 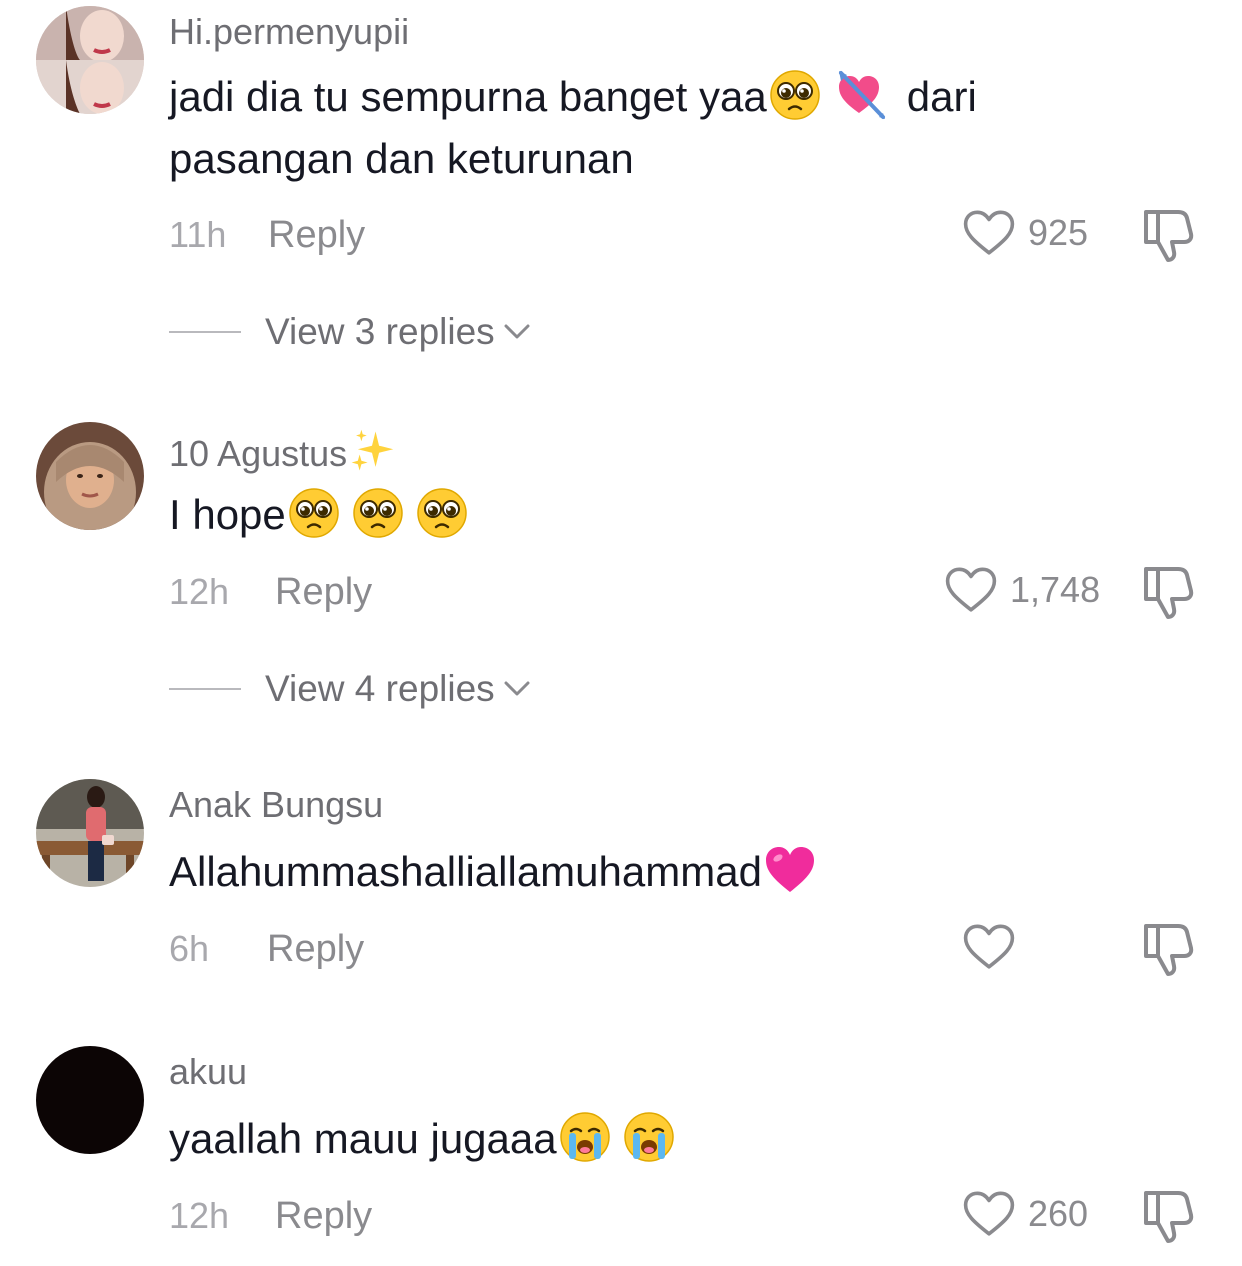 What do you see at coordinates (276, 805) in the screenshot?
I see `comment-username: Anak Bungsu` at bounding box center [276, 805].